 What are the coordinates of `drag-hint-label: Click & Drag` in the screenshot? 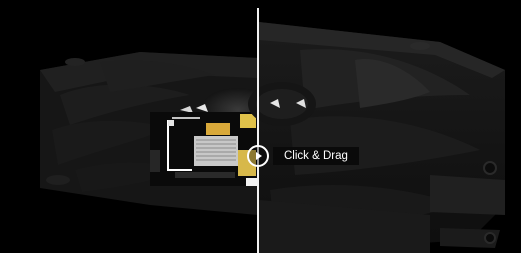 It's located at (316, 156).